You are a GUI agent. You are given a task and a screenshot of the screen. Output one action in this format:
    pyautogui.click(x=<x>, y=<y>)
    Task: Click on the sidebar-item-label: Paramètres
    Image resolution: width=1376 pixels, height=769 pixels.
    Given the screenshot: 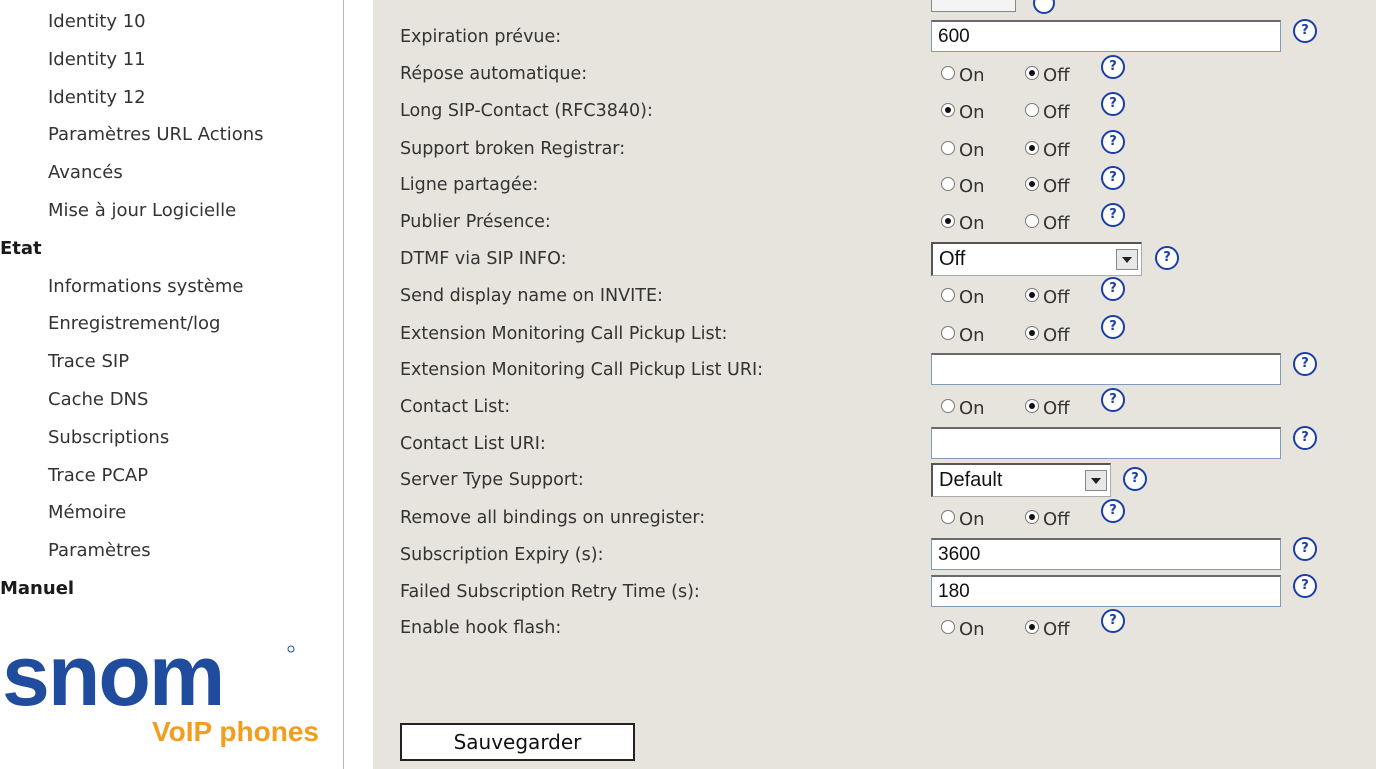 What is the action you would take?
    pyautogui.click(x=99, y=551)
    